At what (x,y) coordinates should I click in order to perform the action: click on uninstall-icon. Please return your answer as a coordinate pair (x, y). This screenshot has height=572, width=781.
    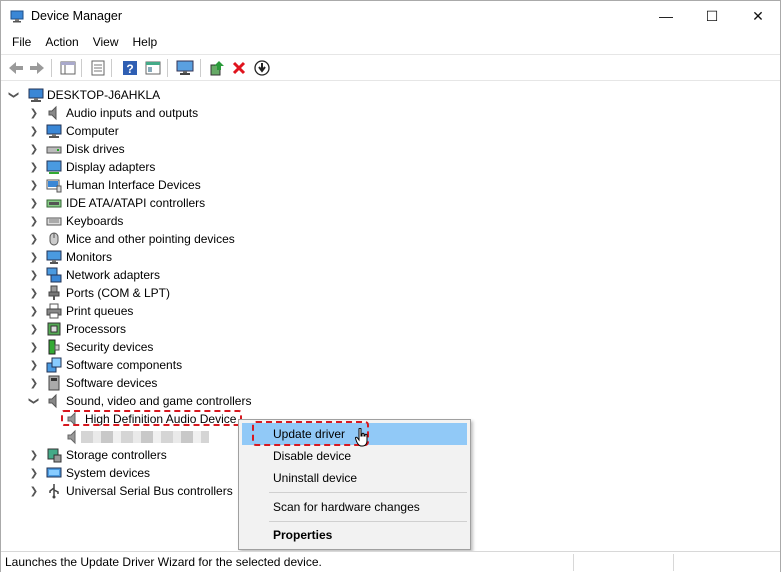
    Looking at the image, I should click on (239, 68).